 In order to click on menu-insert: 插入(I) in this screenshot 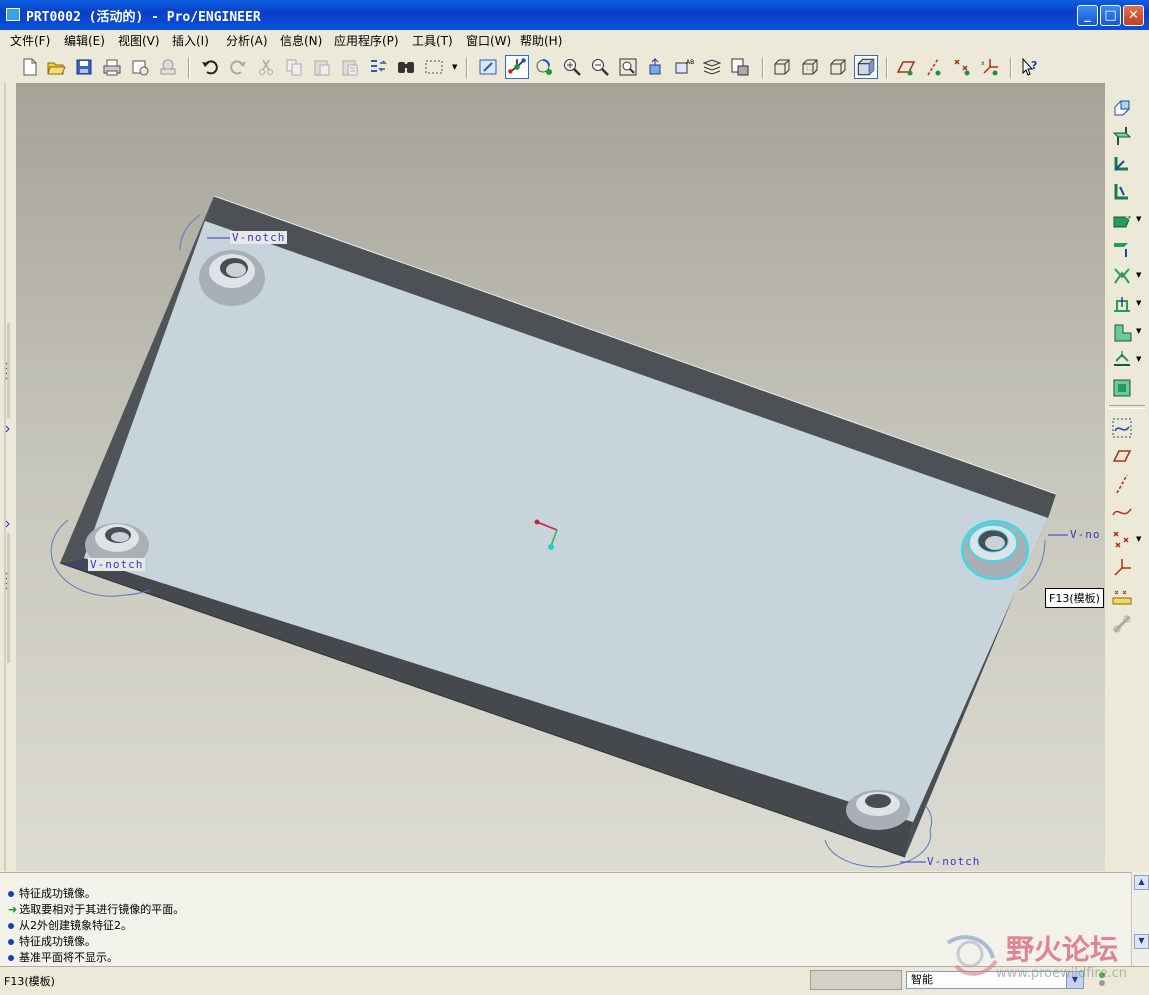, I will do `click(190, 40)`.